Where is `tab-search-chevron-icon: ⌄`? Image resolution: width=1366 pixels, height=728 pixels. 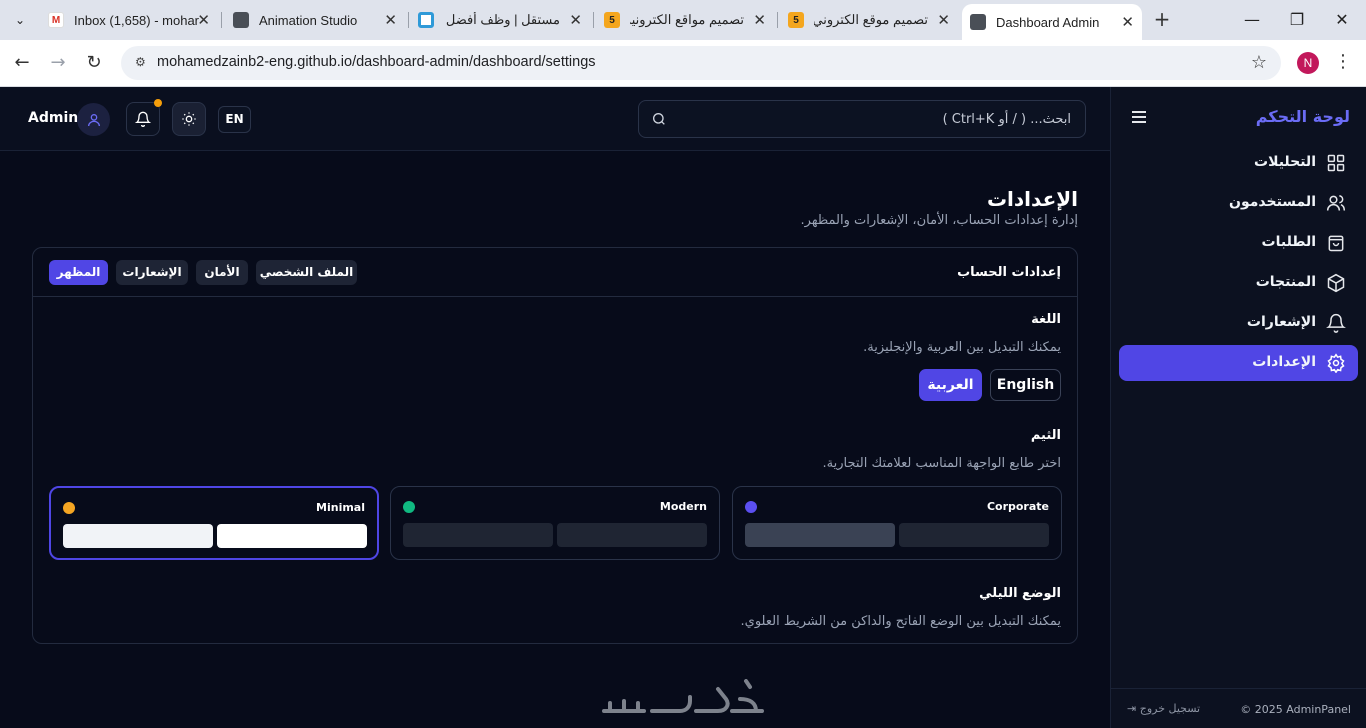 tab-search-chevron-icon: ⌄ is located at coordinates (20, 20).